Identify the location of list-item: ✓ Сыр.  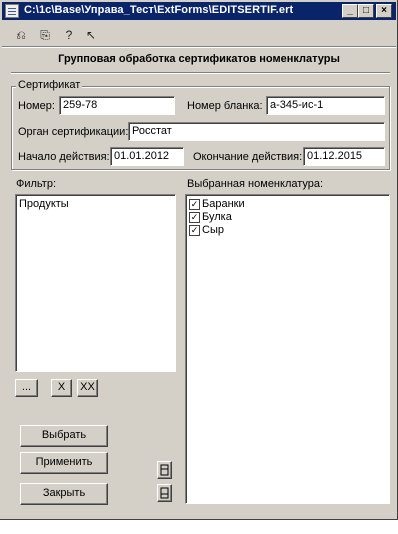
(287, 230).